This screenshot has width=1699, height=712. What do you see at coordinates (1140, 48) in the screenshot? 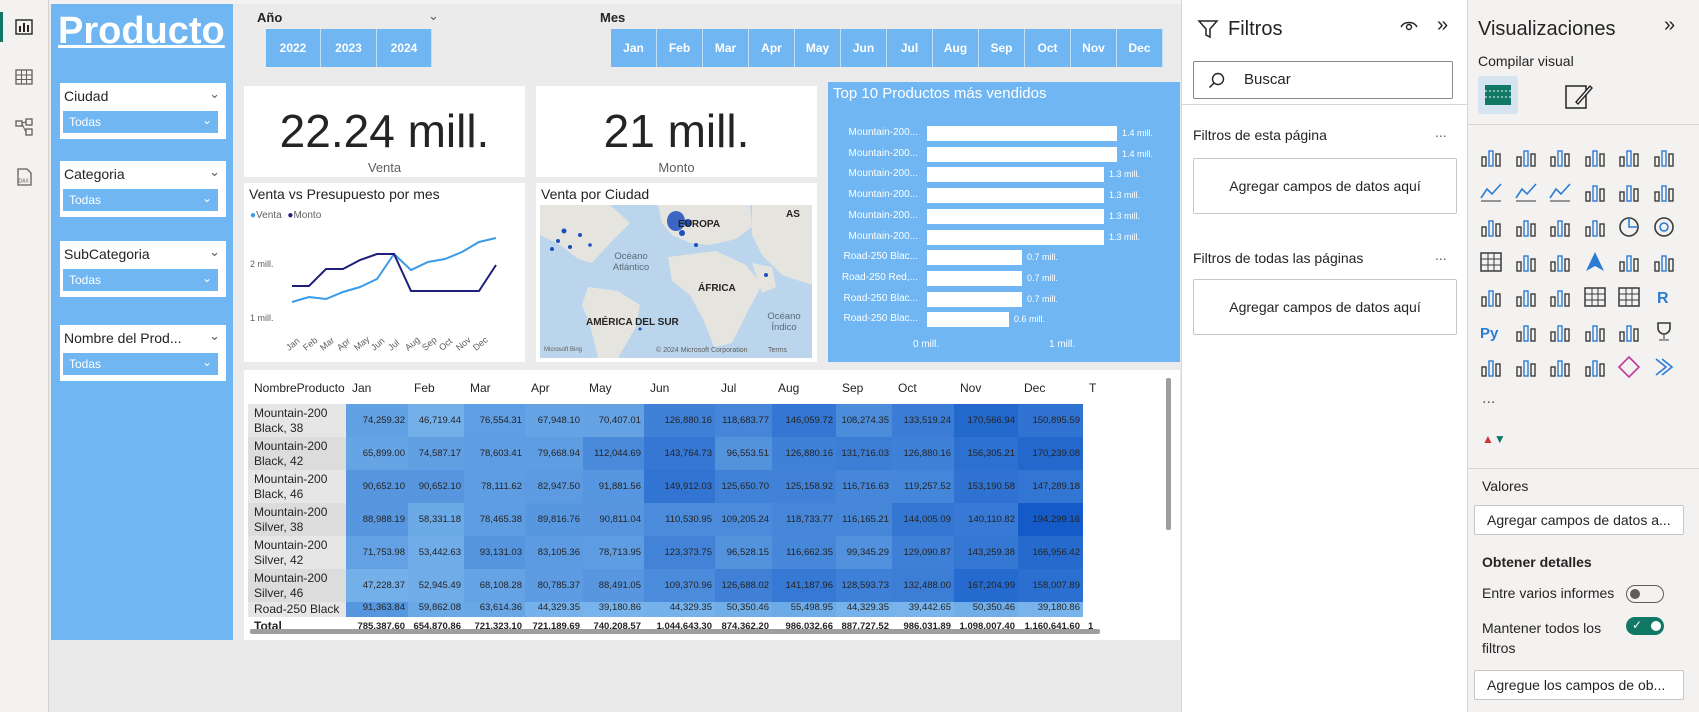
I see `month-tile: Dec` at bounding box center [1140, 48].